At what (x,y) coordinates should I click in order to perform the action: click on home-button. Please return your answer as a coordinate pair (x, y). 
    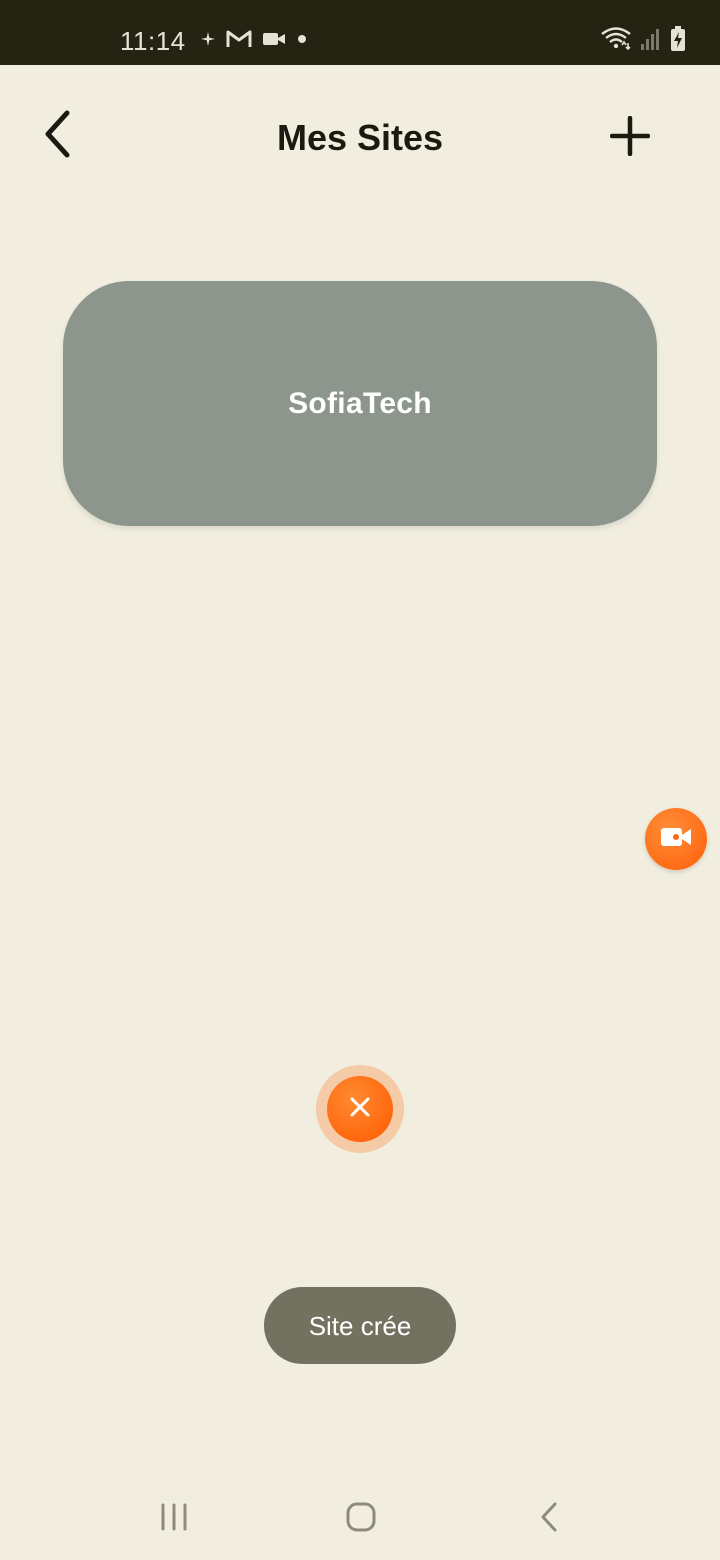
    Looking at the image, I should click on (361, 1519).